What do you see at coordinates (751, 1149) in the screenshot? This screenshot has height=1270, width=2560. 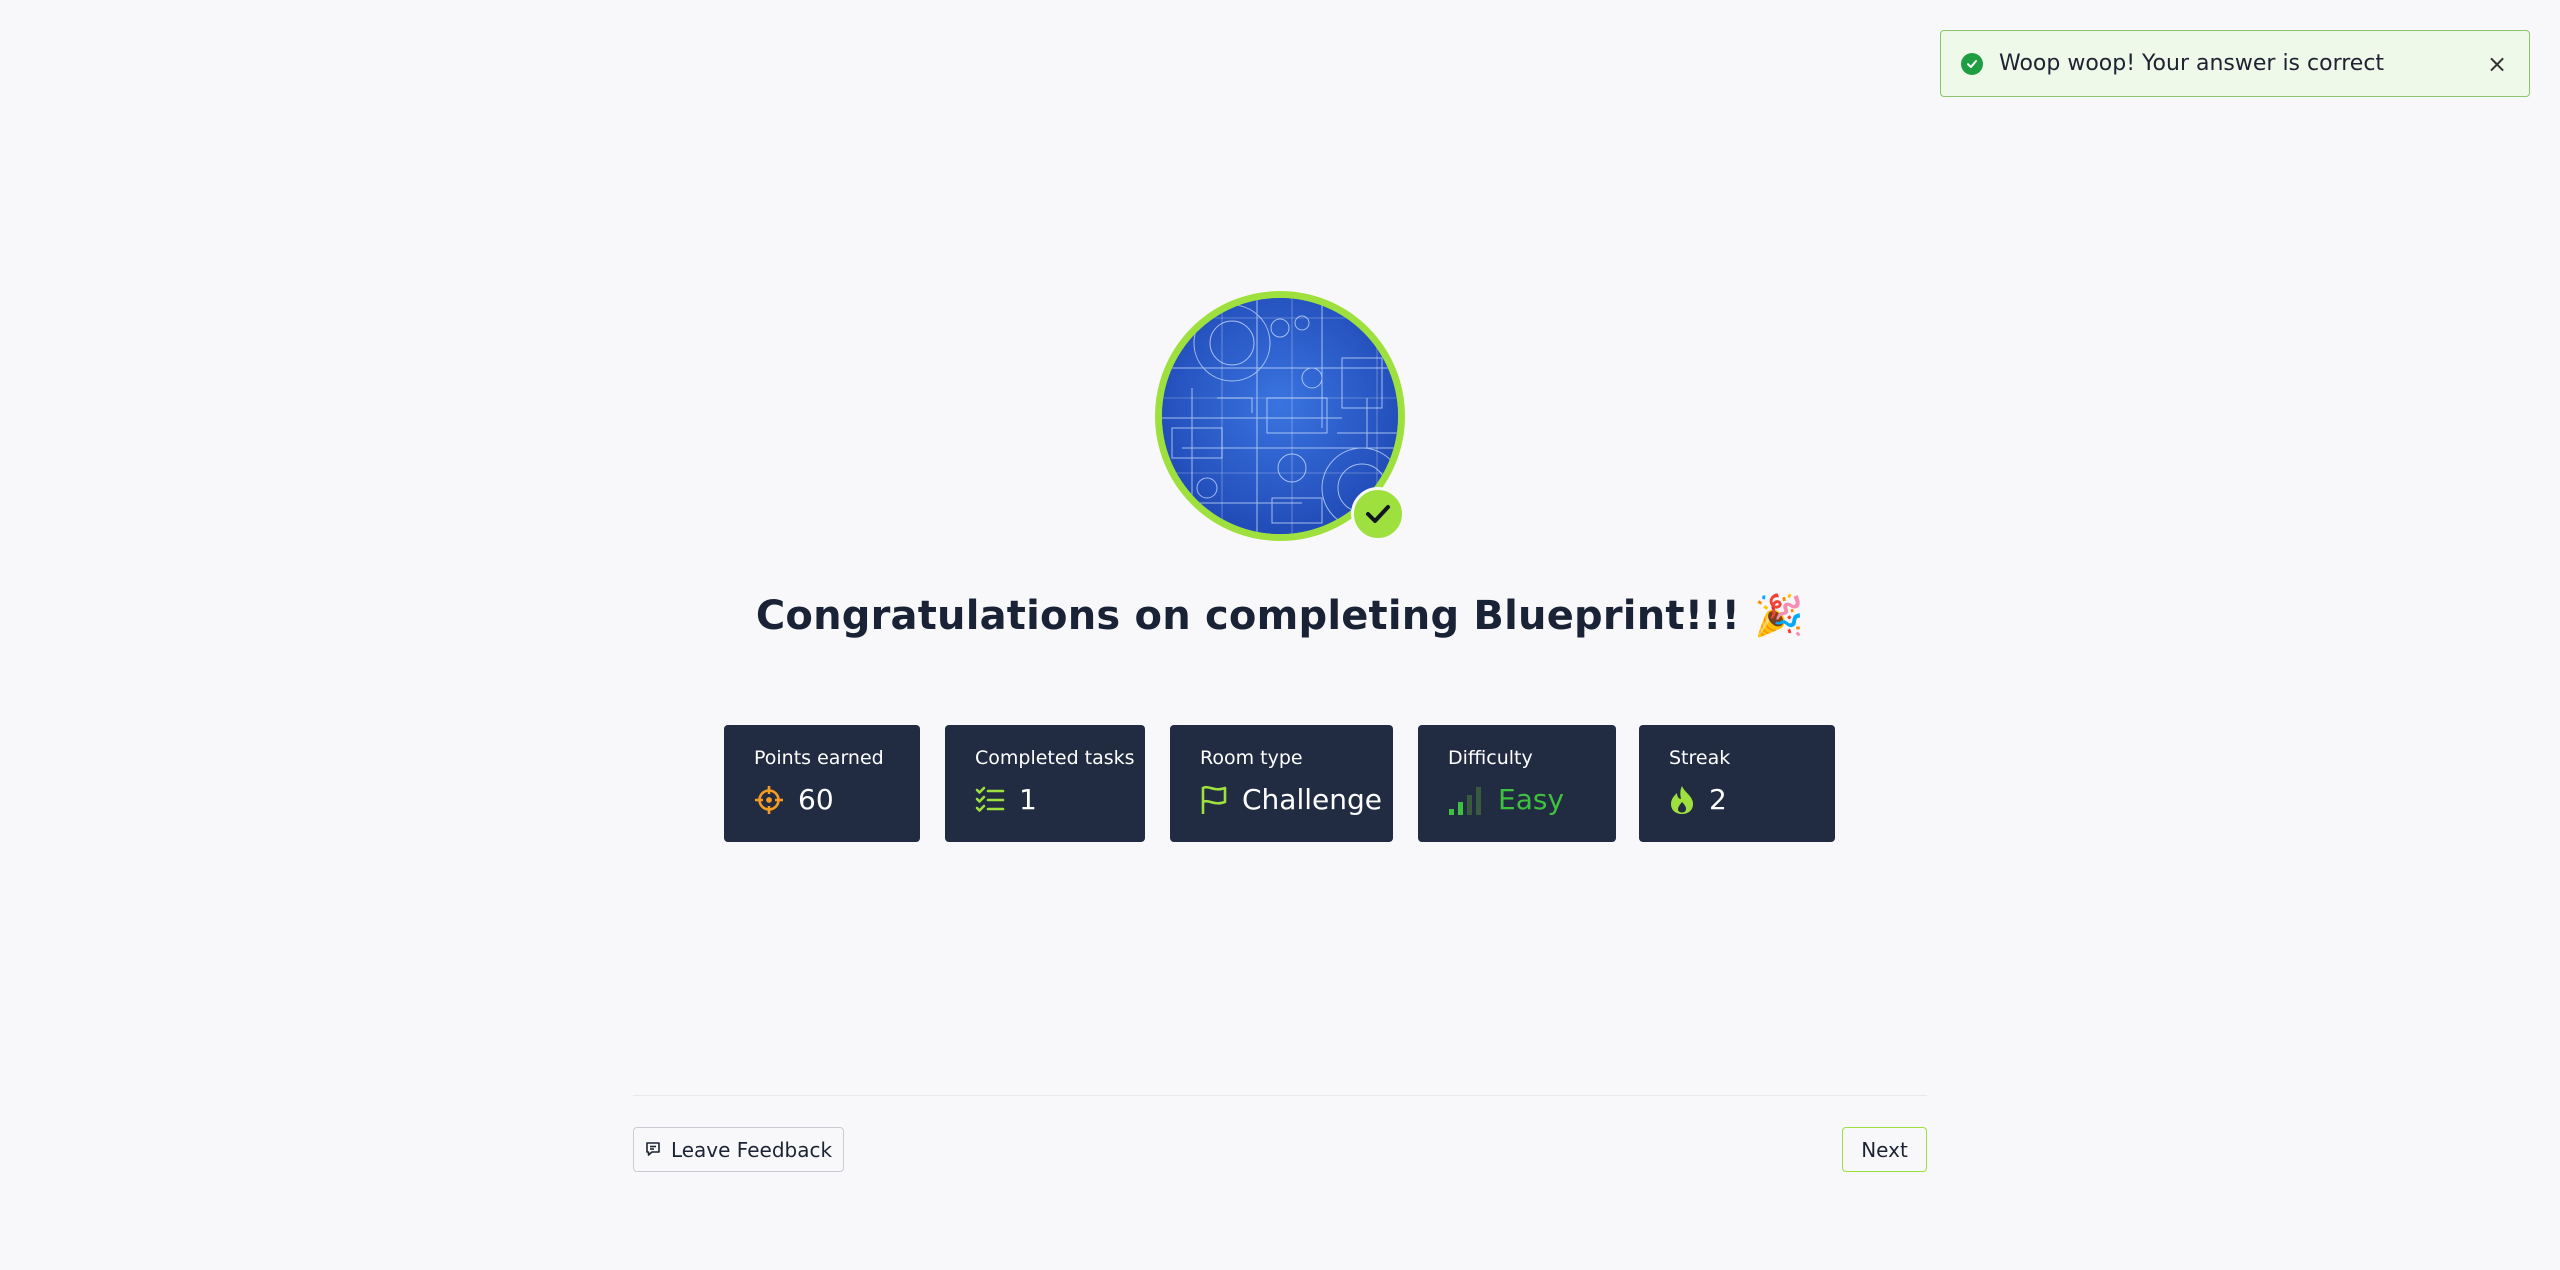 I see `leave-feedback-label: Leave Feedback` at bounding box center [751, 1149].